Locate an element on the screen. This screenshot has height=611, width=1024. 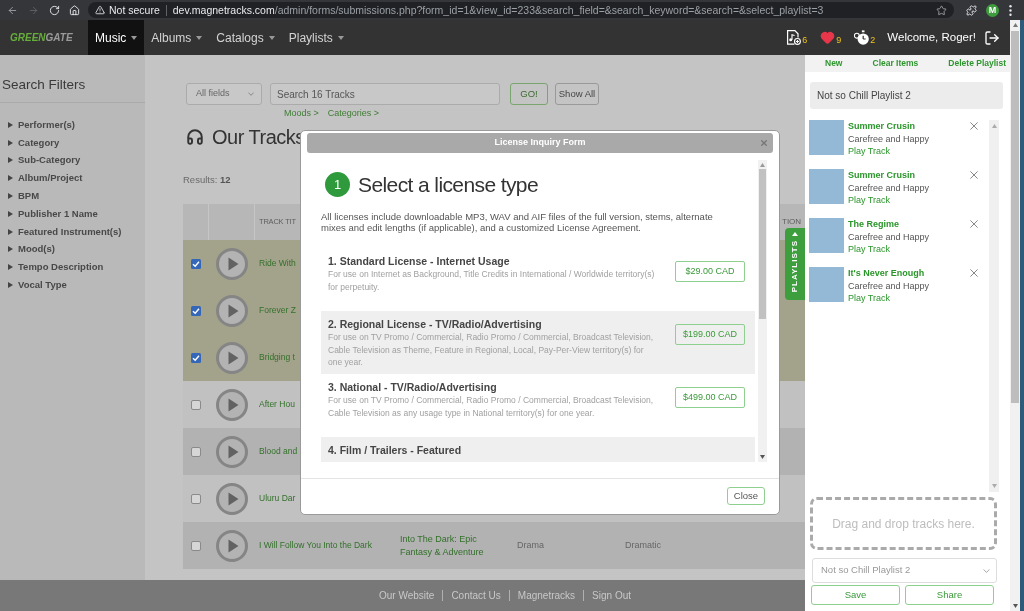
track-title-link: Uluru Dar is located at coordinates (277, 498).